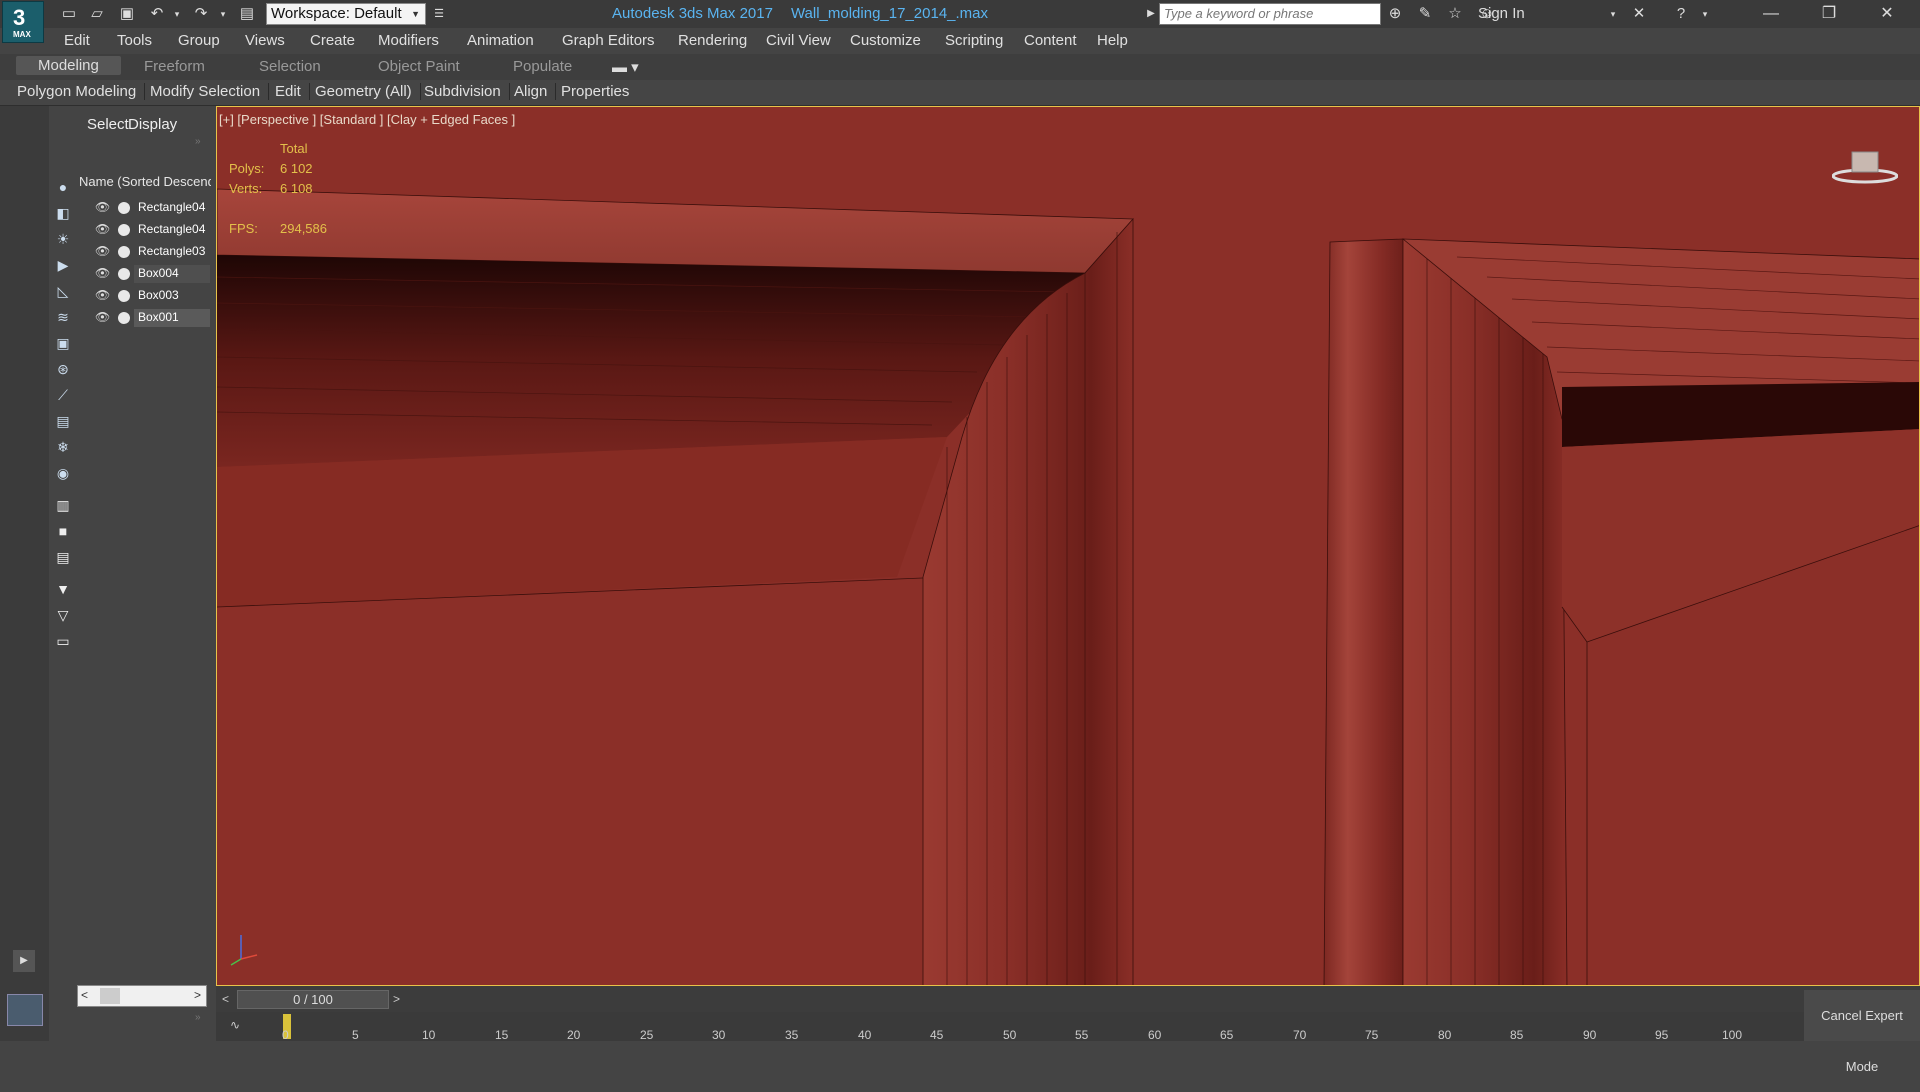 The image size is (1920, 1092). What do you see at coordinates (63, 265) in the screenshot?
I see `cameras-filter-icon: ▶` at bounding box center [63, 265].